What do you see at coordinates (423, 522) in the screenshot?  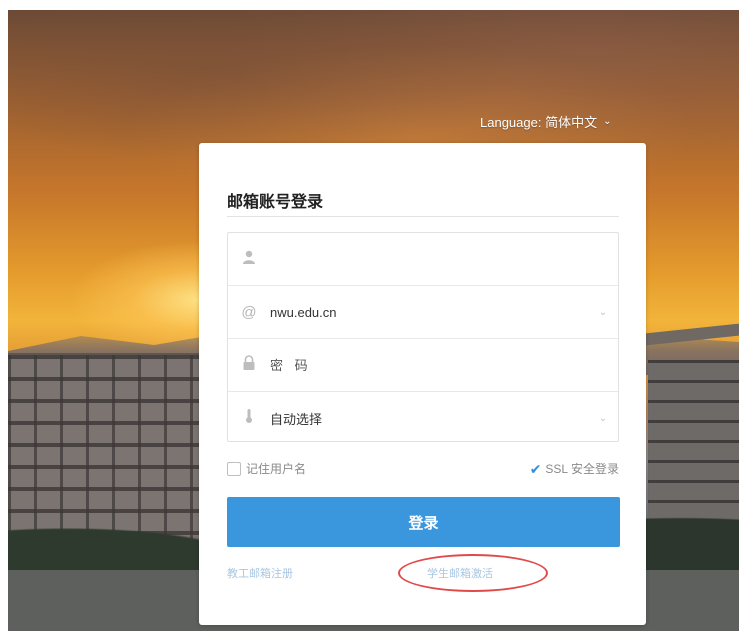 I see `login-button: 登录` at bounding box center [423, 522].